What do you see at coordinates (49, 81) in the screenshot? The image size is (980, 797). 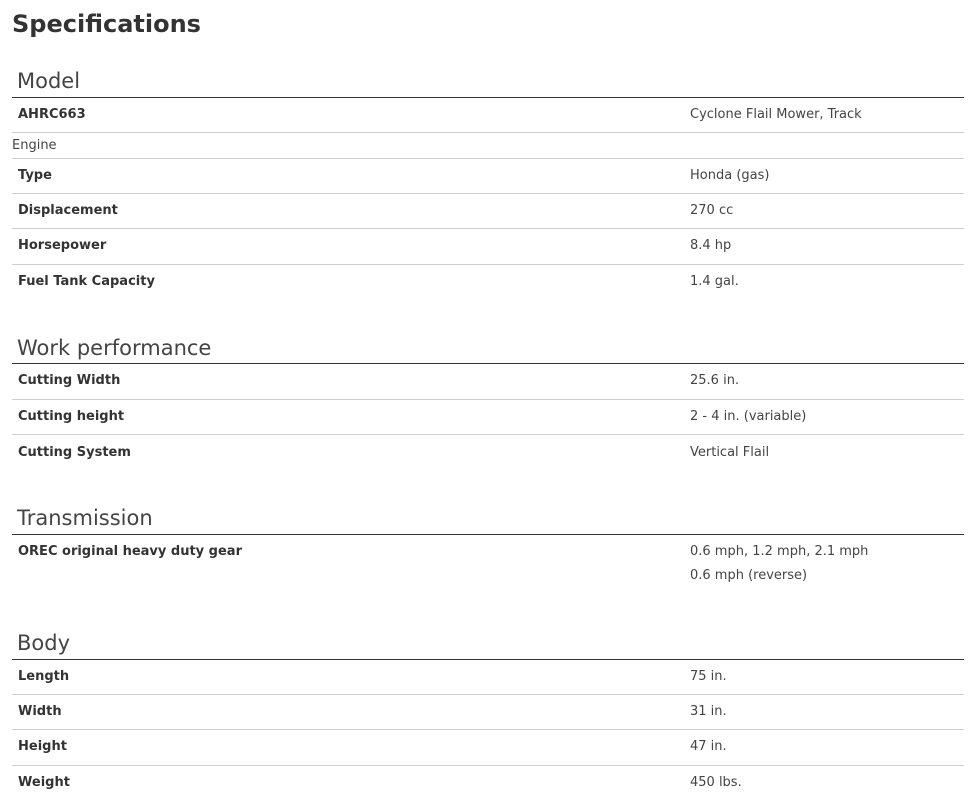 I see `section-title-model: Model` at bounding box center [49, 81].